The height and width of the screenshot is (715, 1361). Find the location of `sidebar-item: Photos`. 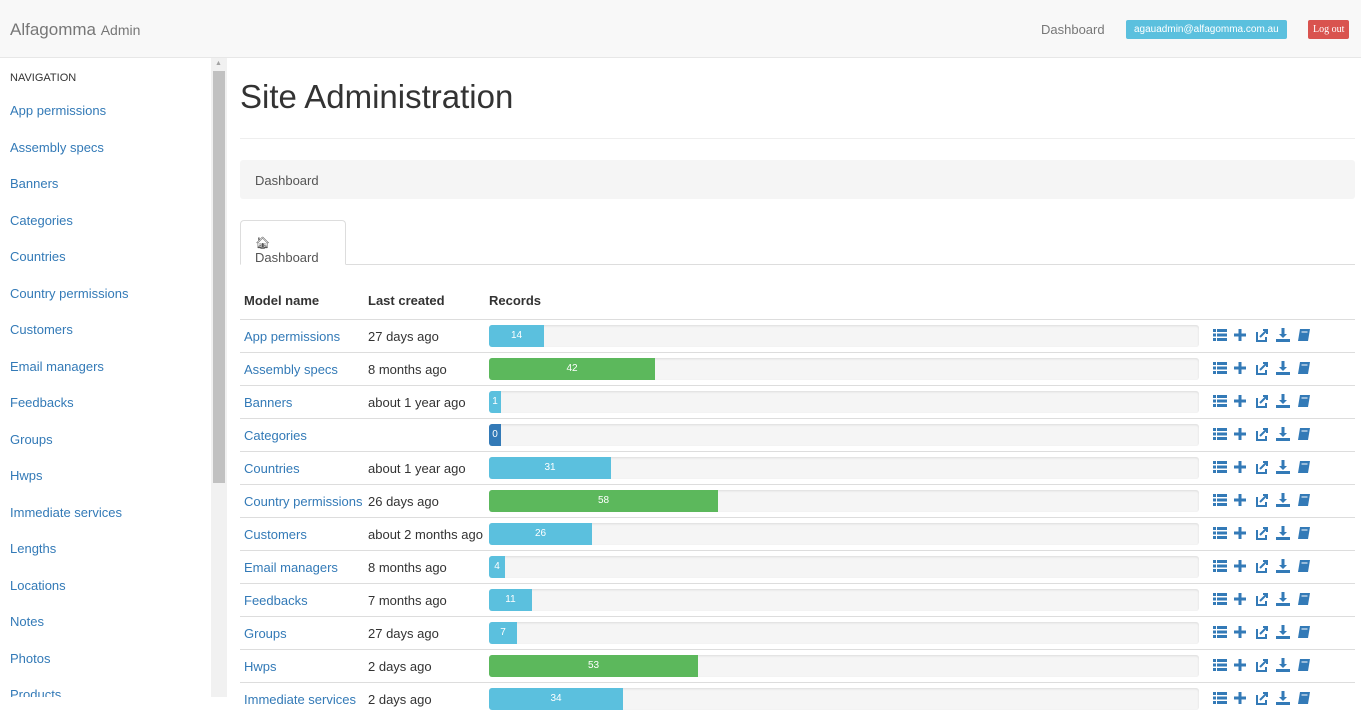

sidebar-item: Photos is located at coordinates (69, 667).